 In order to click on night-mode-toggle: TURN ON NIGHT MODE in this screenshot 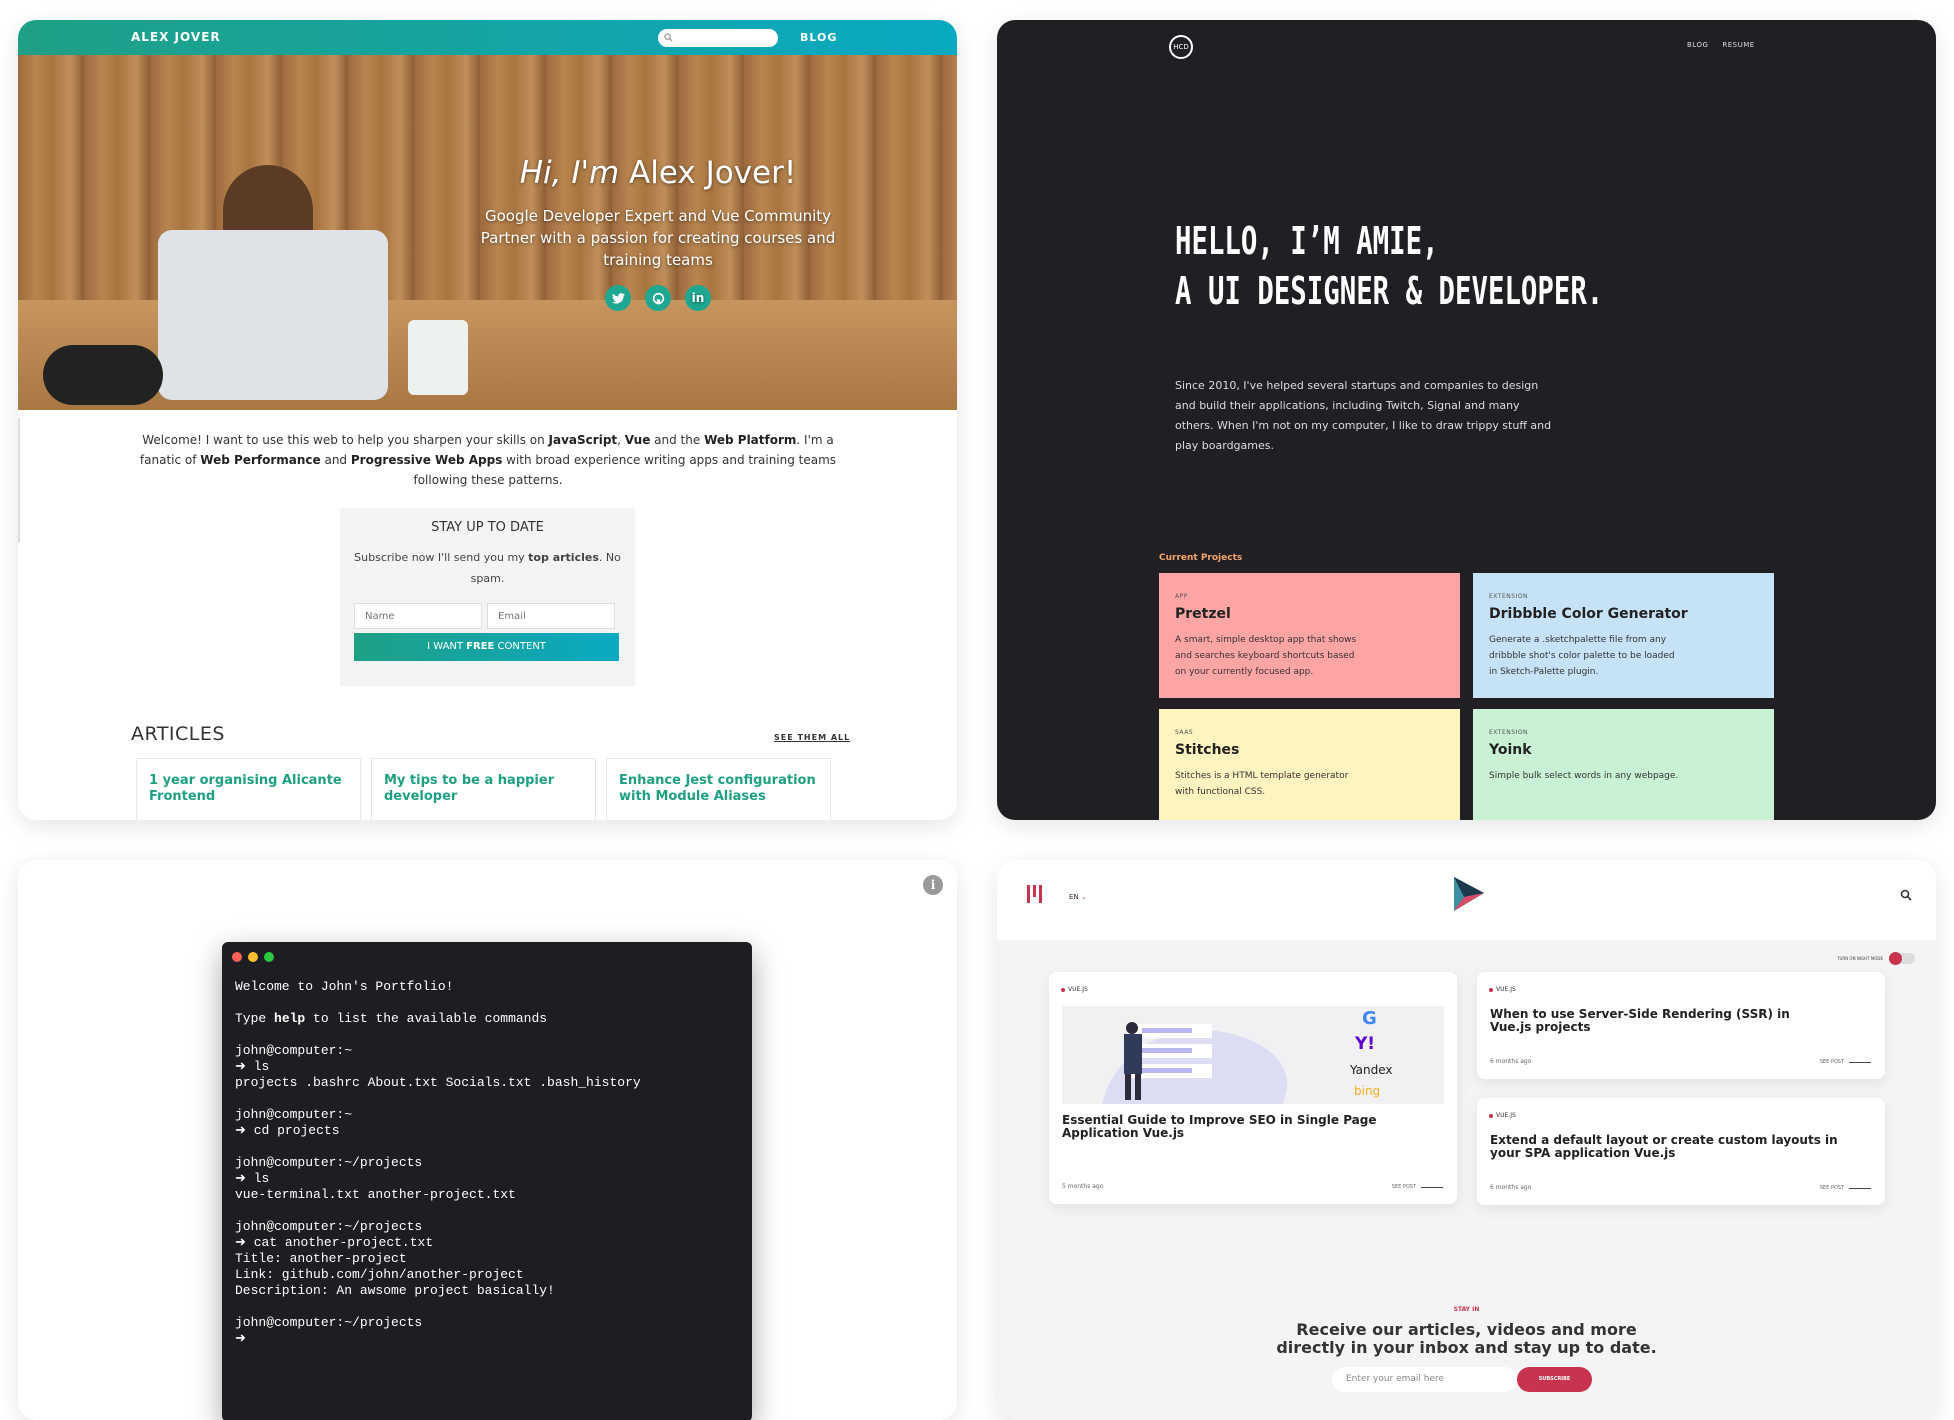, I will do `click(1876, 958)`.